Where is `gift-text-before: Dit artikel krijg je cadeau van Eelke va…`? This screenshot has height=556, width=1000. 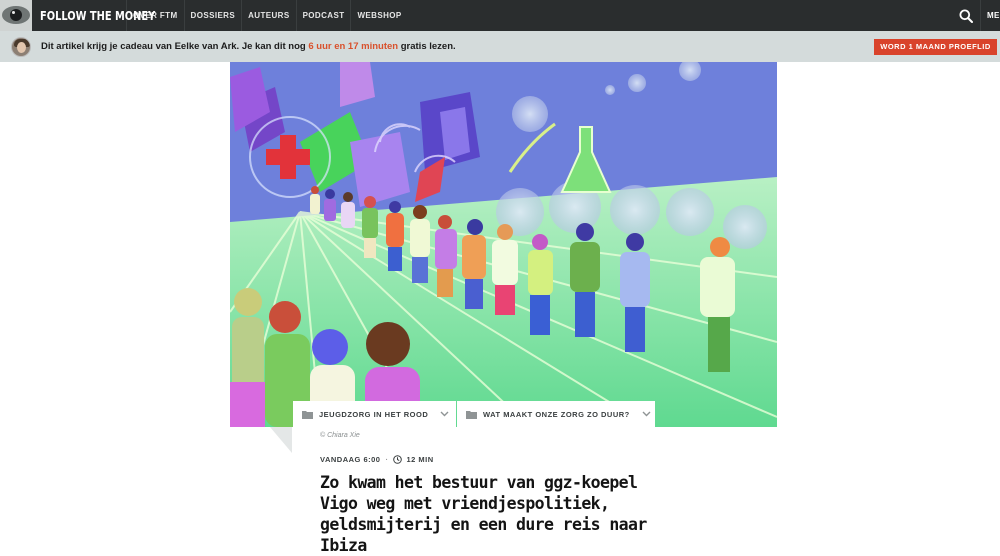
gift-text-before: Dit artikel krijg je cadeau van Eelke va… is located at coordinates (175, 46).